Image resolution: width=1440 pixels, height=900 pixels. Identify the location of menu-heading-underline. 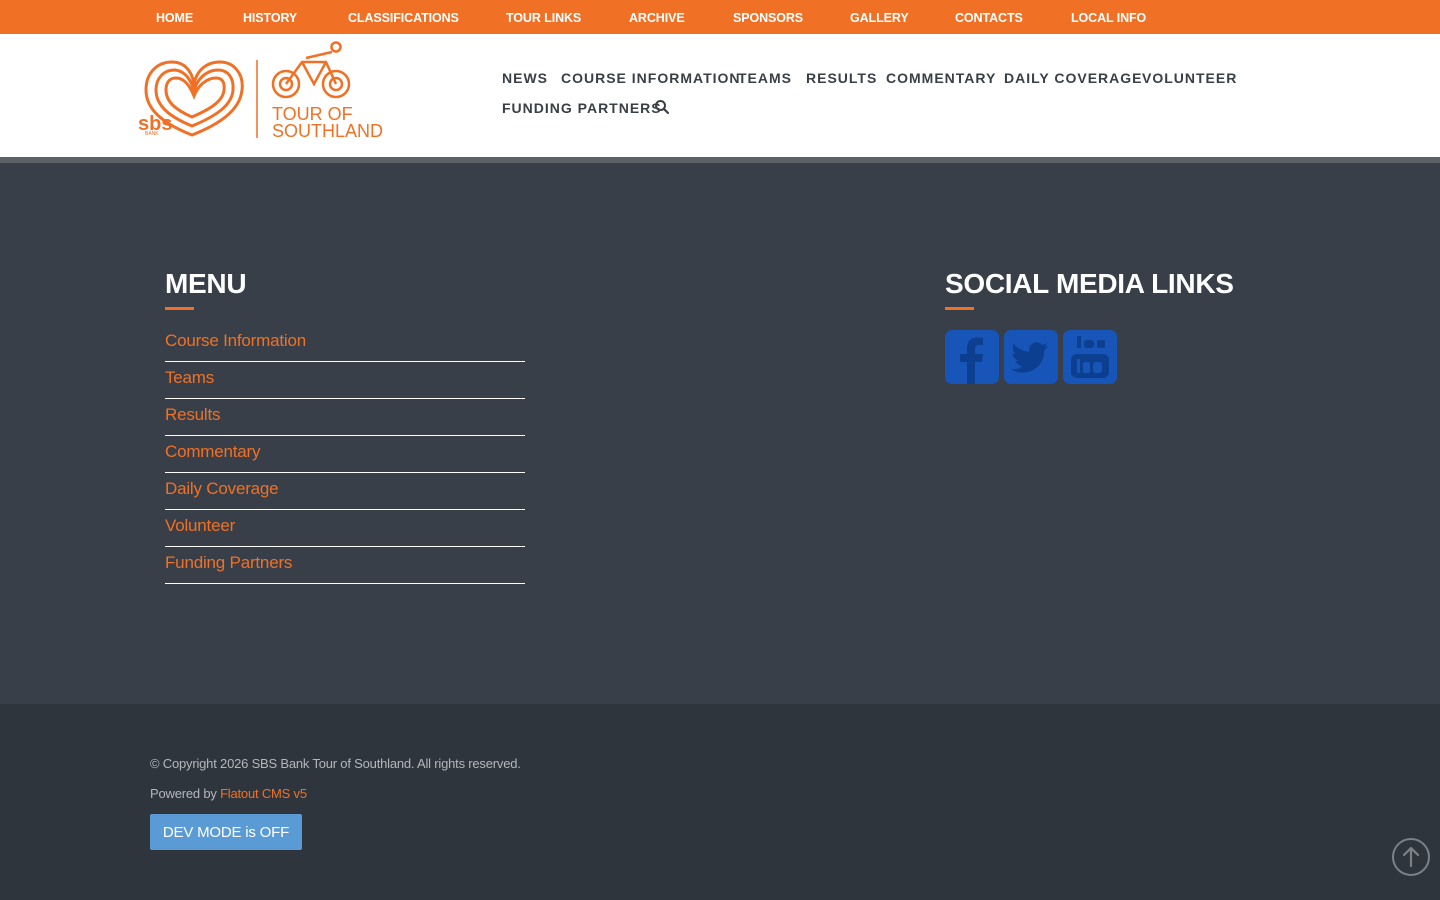
(179, 308).